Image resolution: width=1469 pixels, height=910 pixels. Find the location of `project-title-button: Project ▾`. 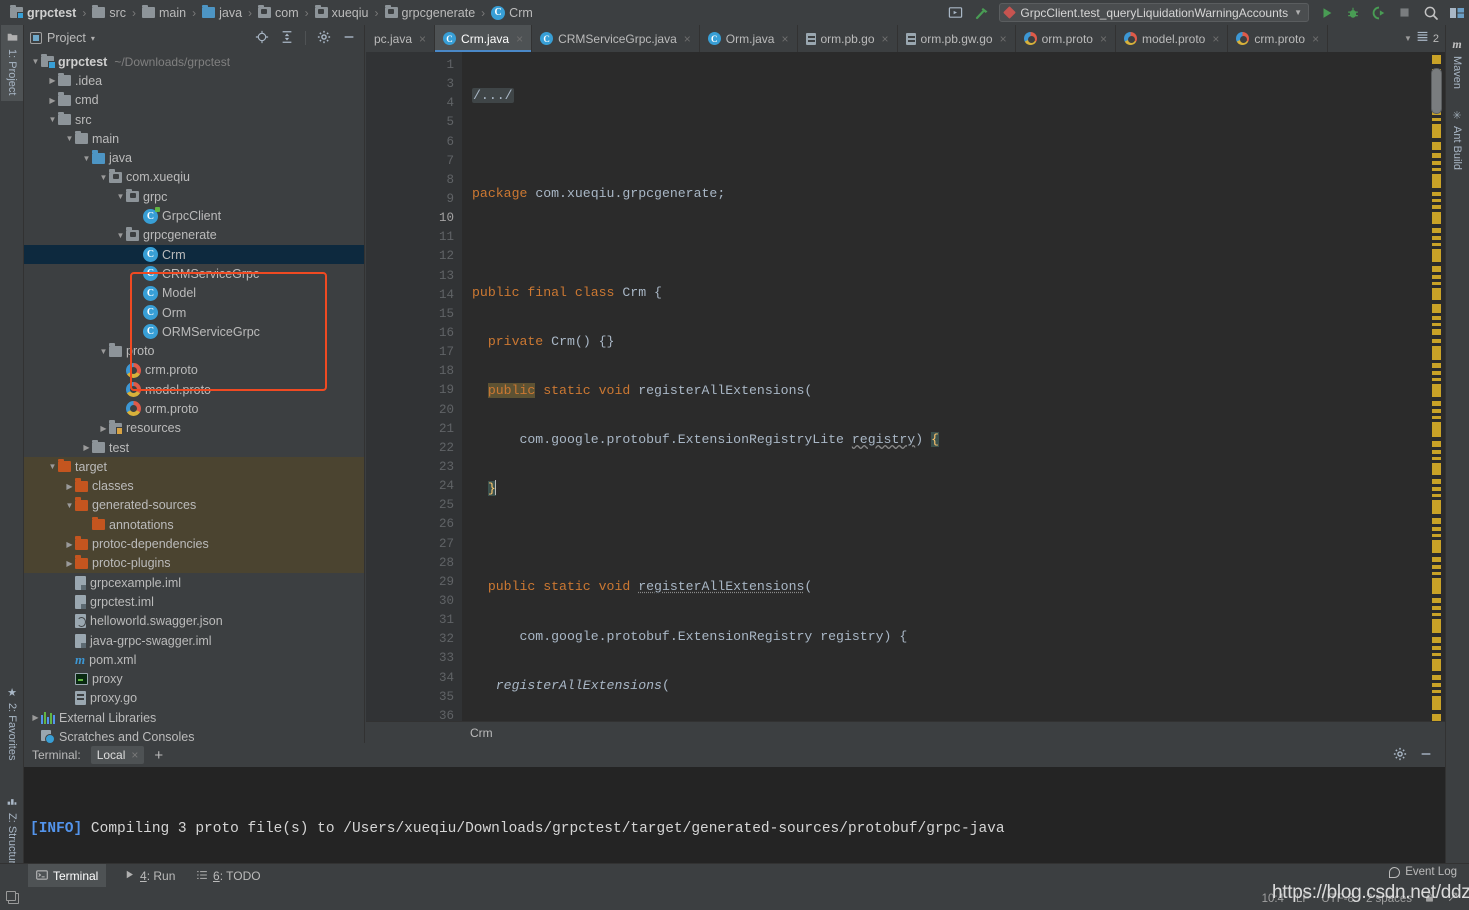

project-title-button: Project ▾ is located at coordinates (62, 38).